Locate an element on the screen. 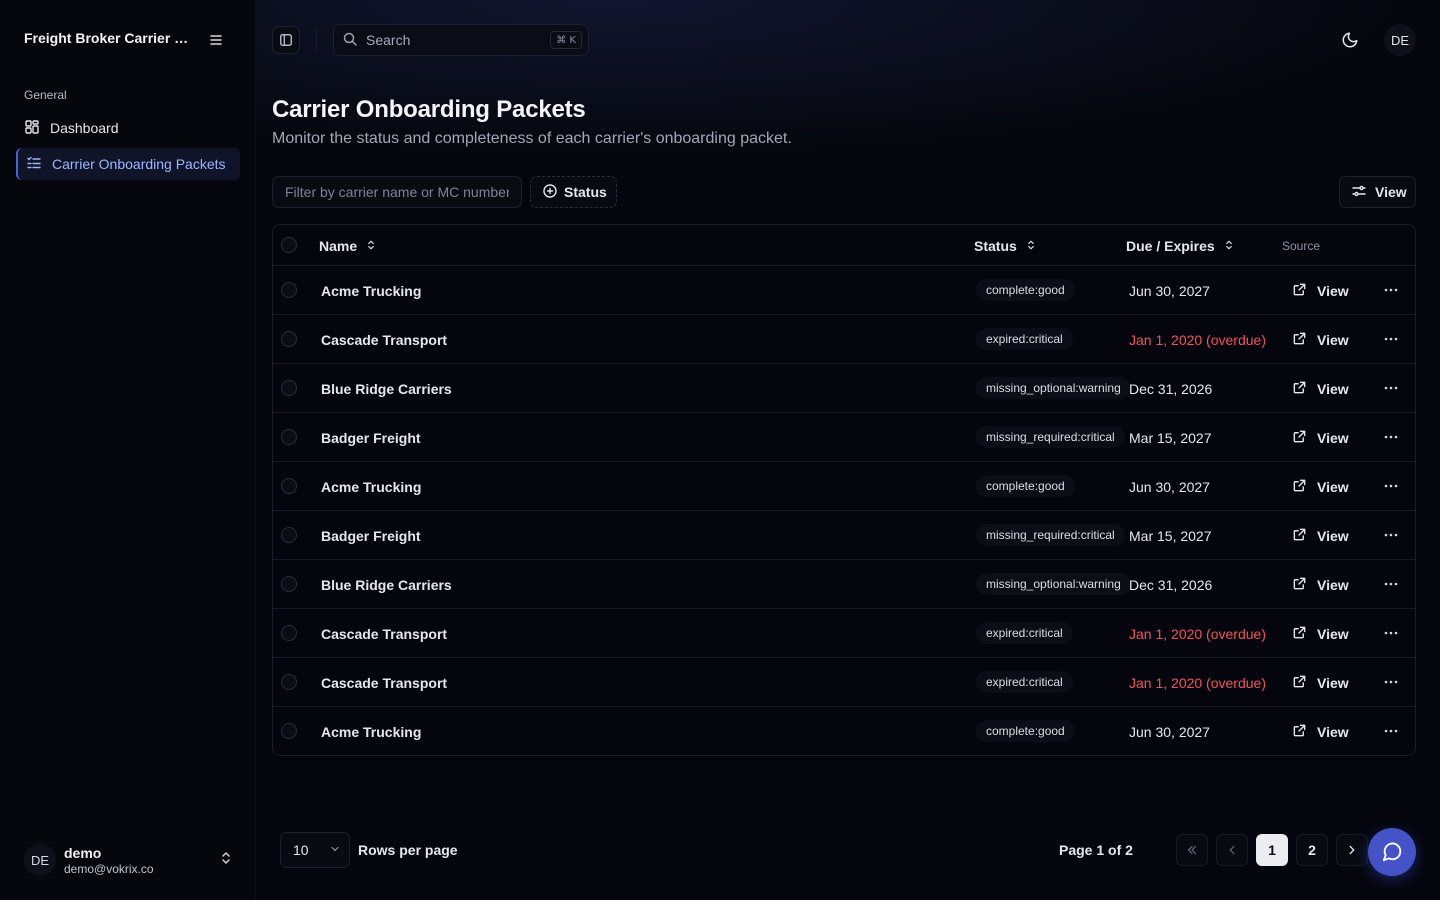  search-input: Search ⌘ K is located at coordinates (461, 40).